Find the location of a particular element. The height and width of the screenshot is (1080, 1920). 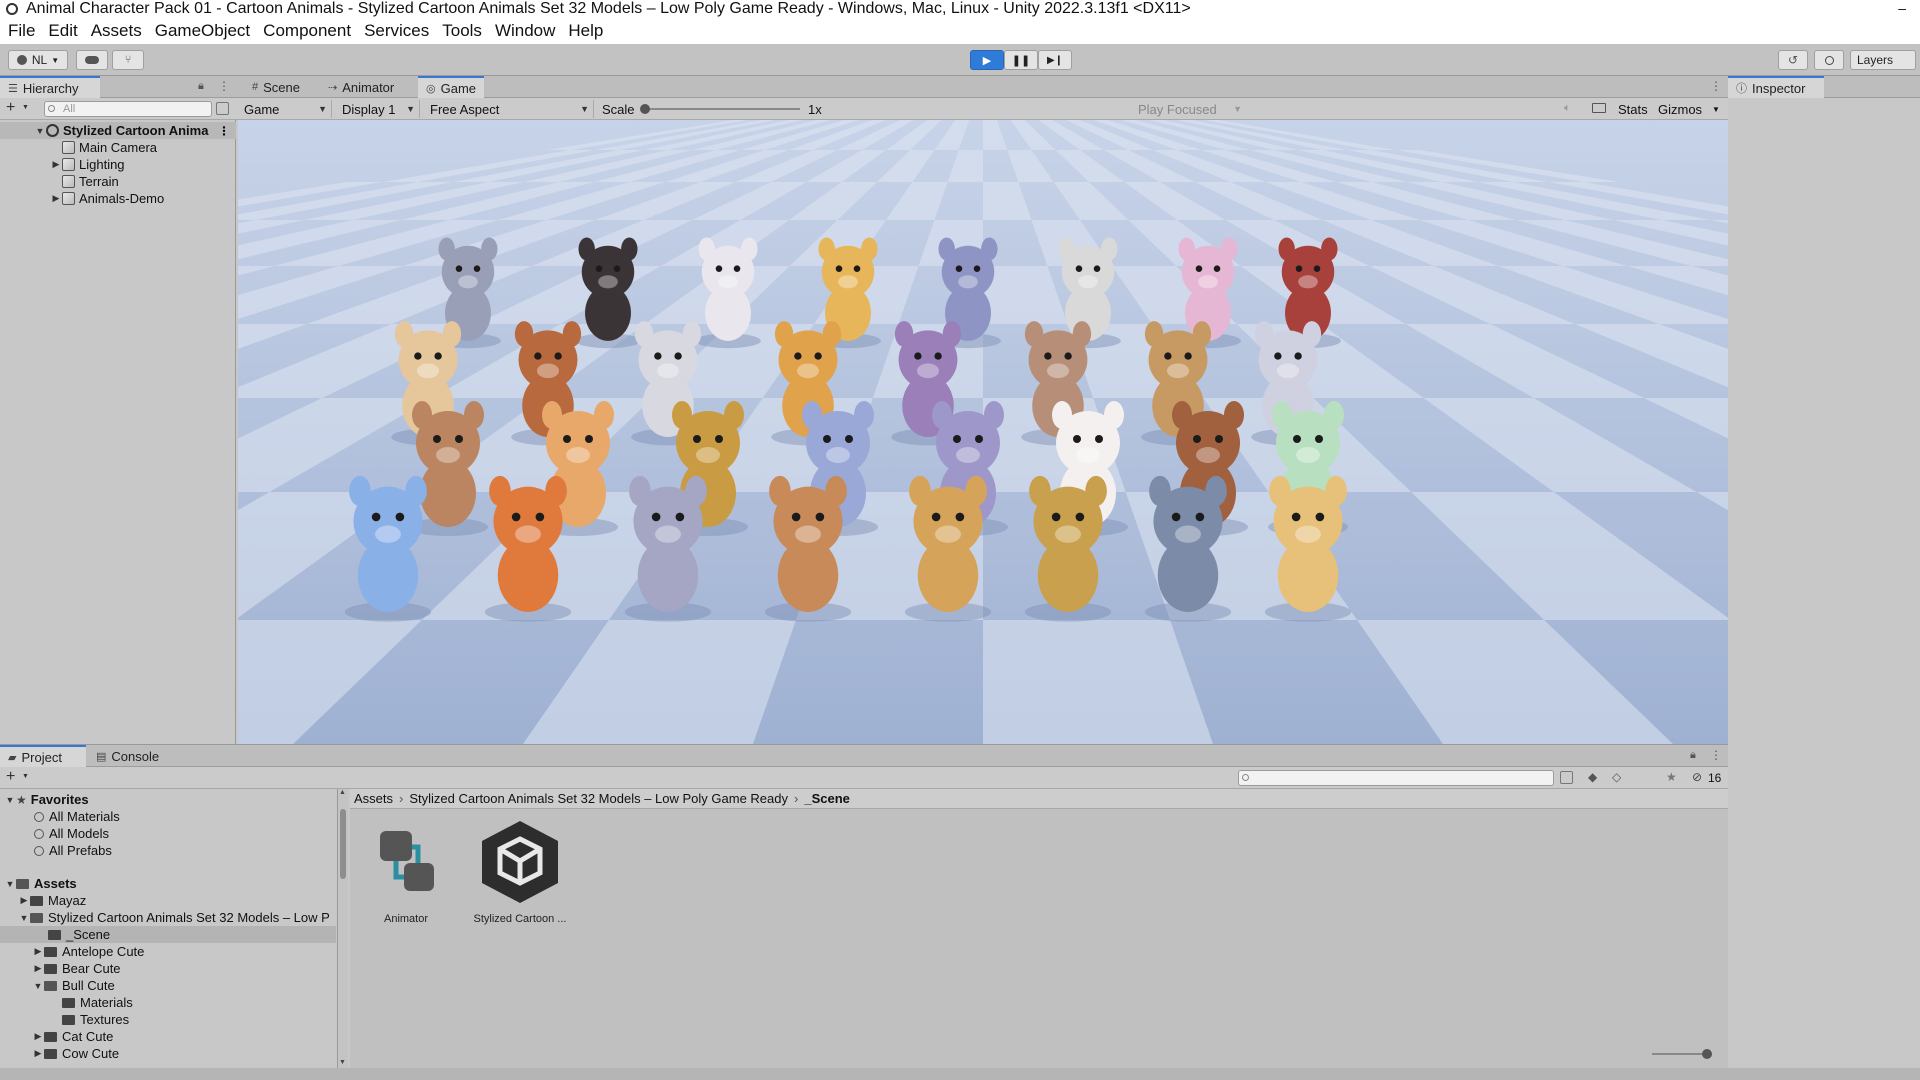

folder-label: _Scene is located at coordinates (88, 934).